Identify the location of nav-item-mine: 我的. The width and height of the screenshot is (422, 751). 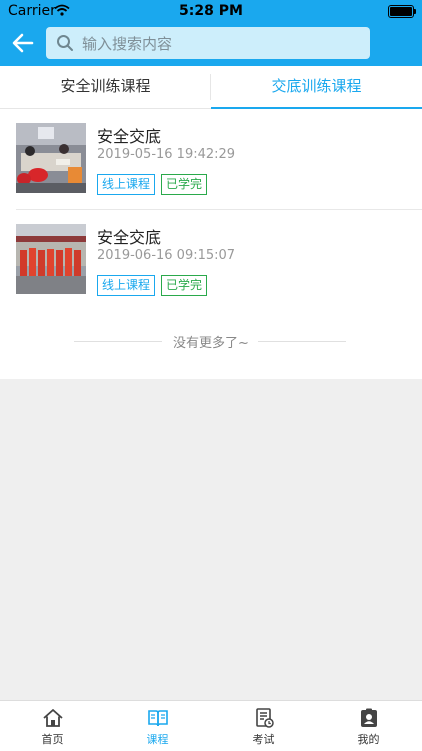
(368, 726).